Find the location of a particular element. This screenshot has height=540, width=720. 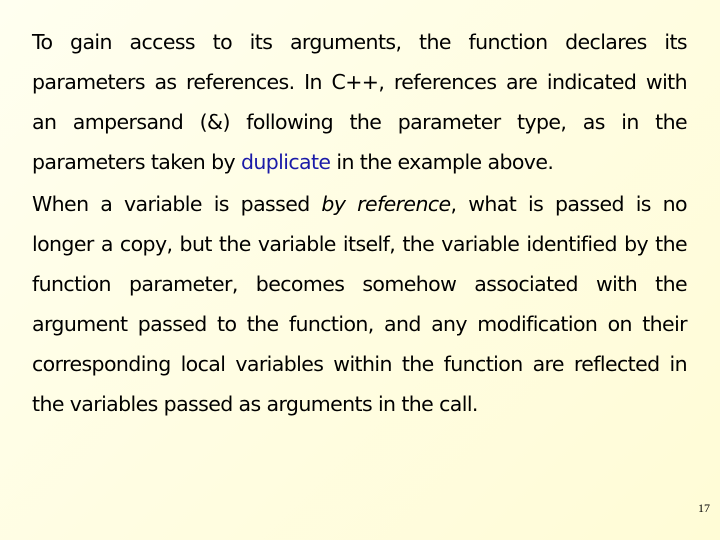

code-reference-duplicate: duplicate is located at coordinates (285, 162).